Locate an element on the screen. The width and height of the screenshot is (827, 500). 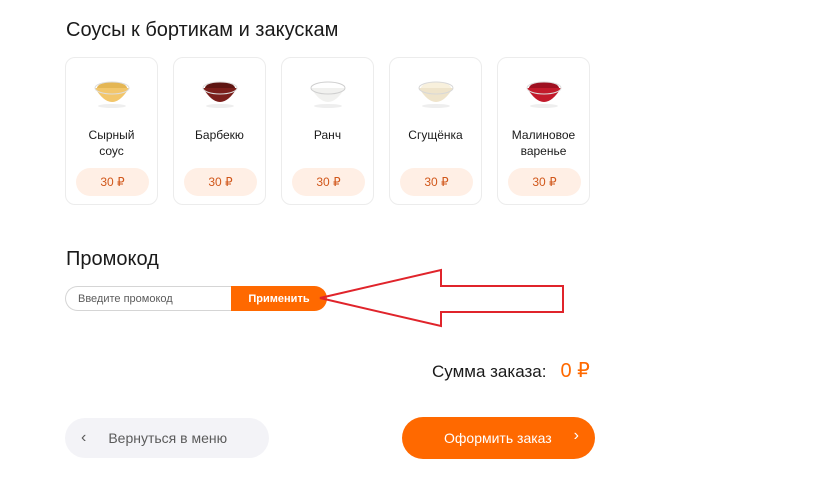
promo-form: Применить is located at coordinates (196, 298).